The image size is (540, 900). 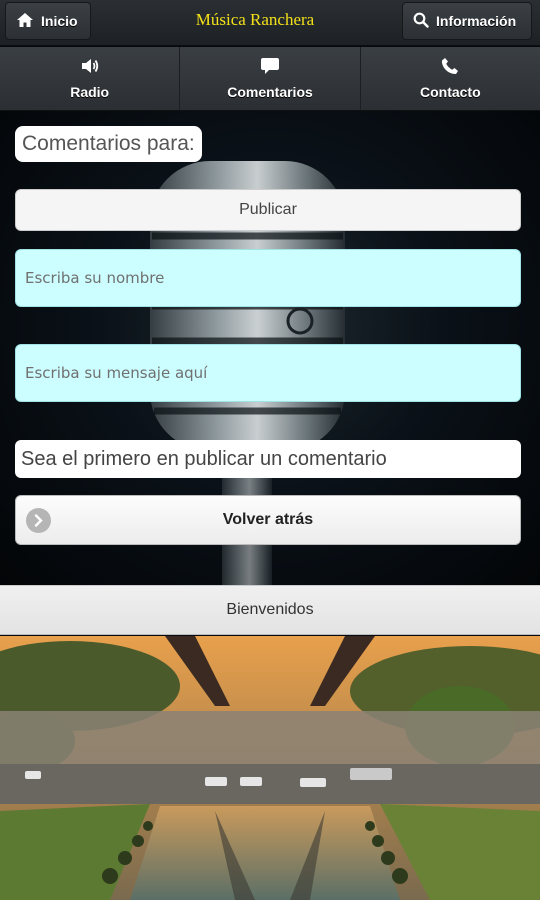 I want to click on back-button-label: Volver atrás, so click(x=268, y=519).